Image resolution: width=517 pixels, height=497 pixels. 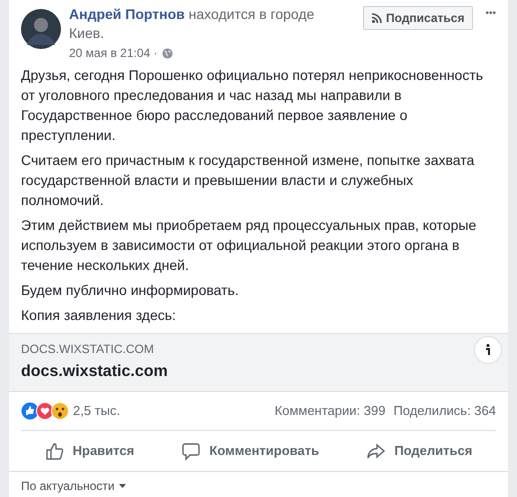 What do you see at coordinates (419, 451) in the screenshot?
I see `share-button: Поделиться` at bounding box center [419, 451].